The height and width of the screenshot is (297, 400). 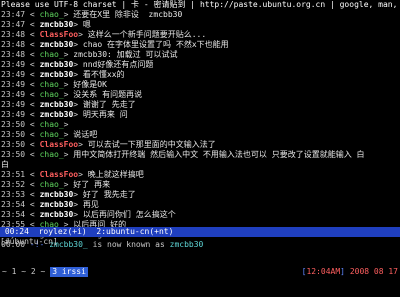 What do you see at coordinates (323, 271) in the screenshot?
I see `clock-time: 12:04AM` at bounding box center [323, 271].